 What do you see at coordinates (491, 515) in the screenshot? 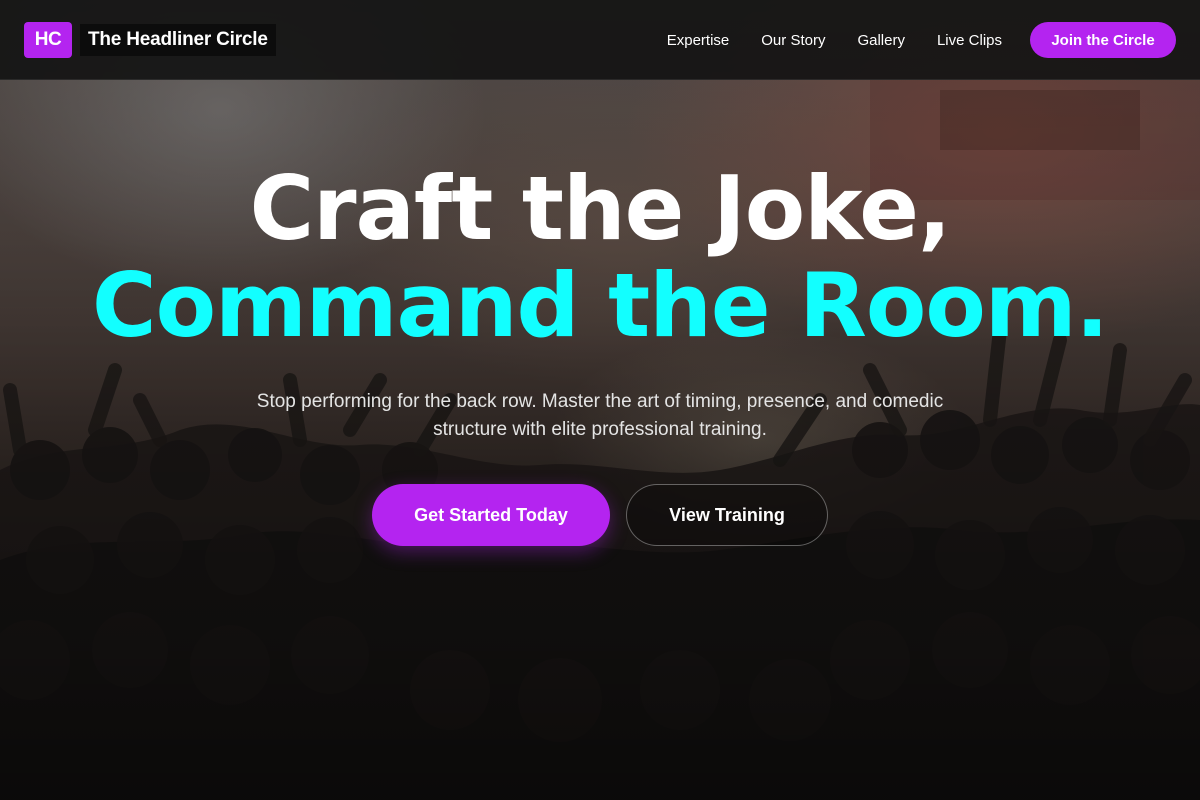
I see `get-started-button: Get Started Today` at bounding box center [491, 515].